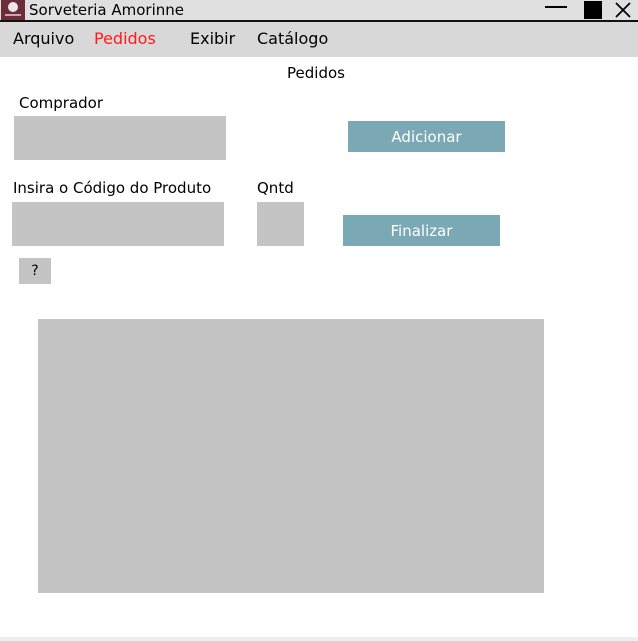 This screenshot has width=638, height=641. What do you see at coordinates (61, 103) in the screenshot?
I see `buyer-label: Comprador` at bounding box center [61, 103].